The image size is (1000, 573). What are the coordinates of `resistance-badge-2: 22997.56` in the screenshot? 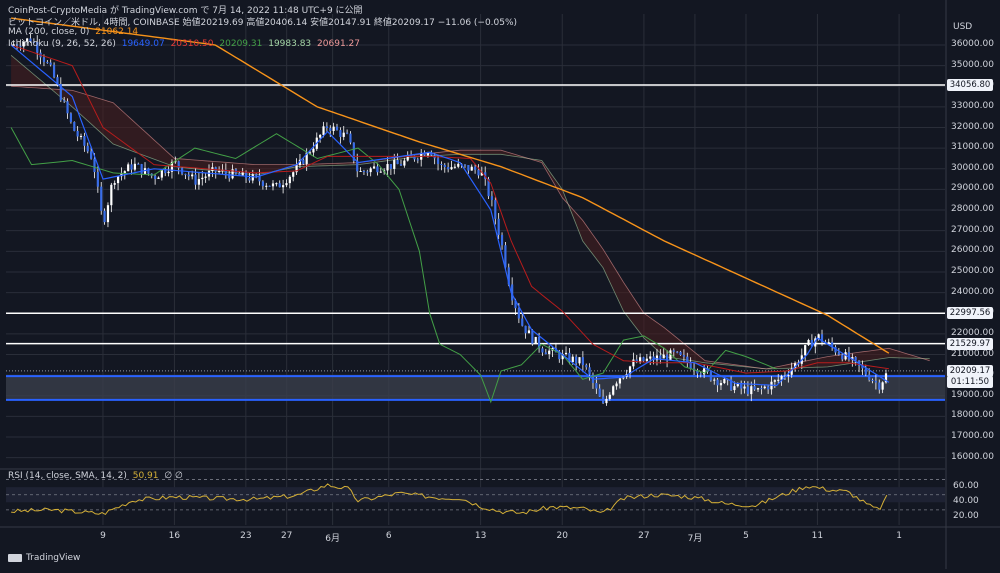 It's located at (970, 313).